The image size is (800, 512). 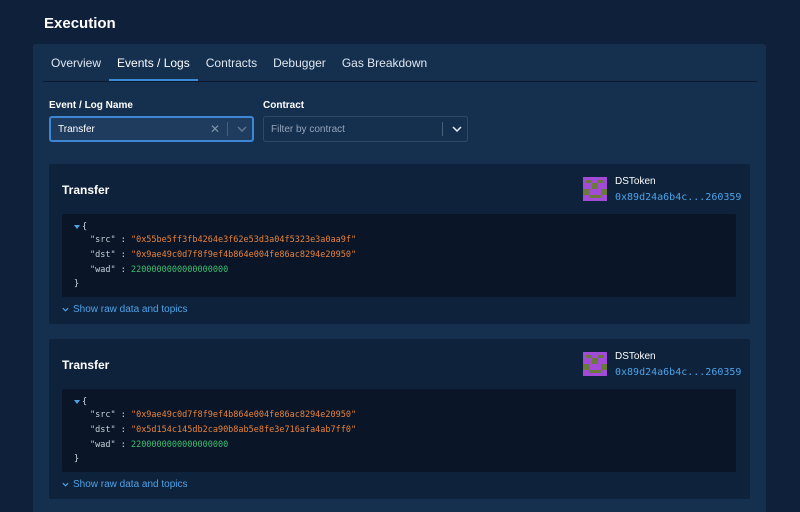 I want to click on tab-debugger: Debugger, so click(x=299, y=62).